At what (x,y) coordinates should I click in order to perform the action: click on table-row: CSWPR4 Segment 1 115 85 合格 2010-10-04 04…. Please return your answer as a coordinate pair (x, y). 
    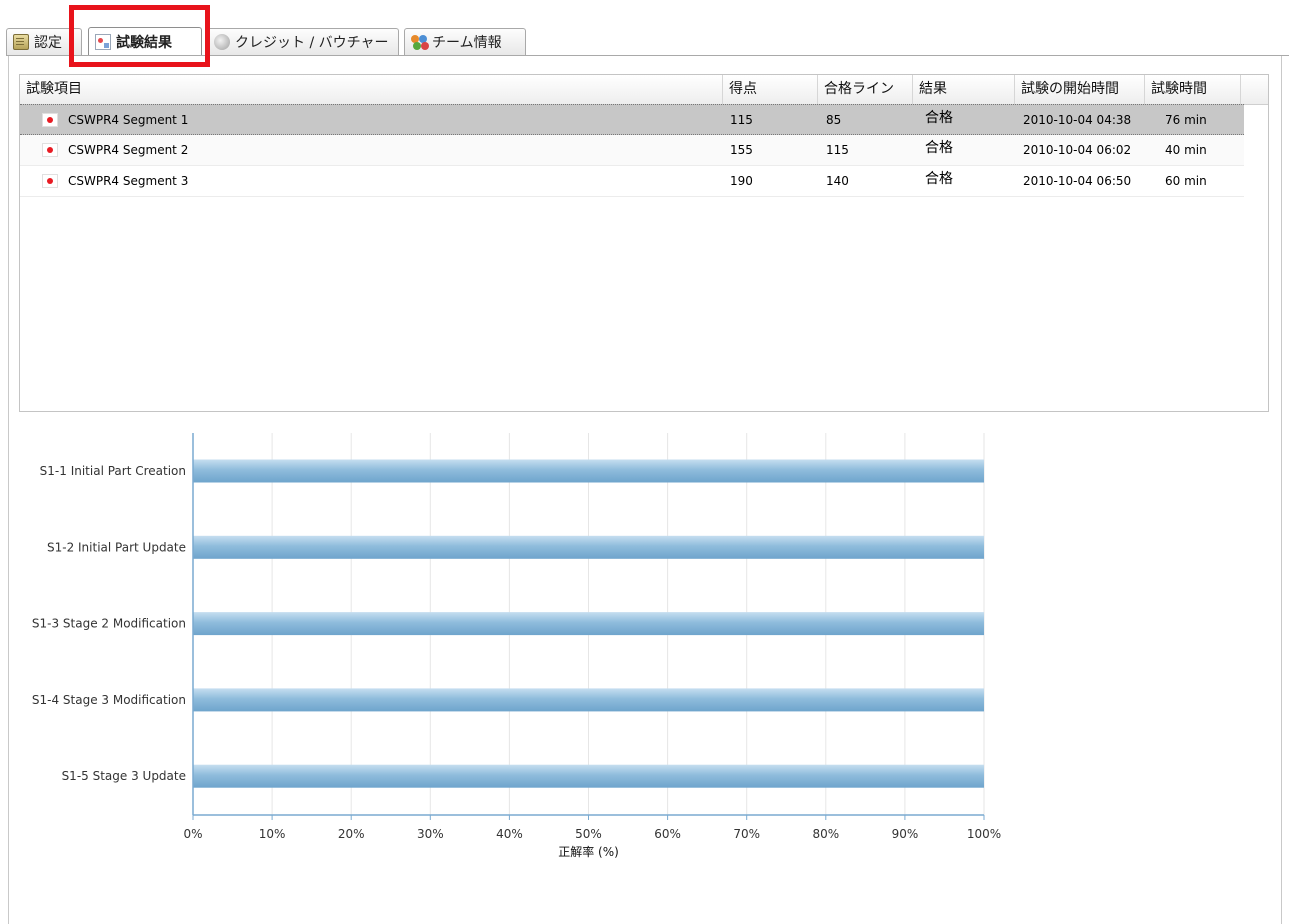
    Looking at the image, I should click on (632, 119).